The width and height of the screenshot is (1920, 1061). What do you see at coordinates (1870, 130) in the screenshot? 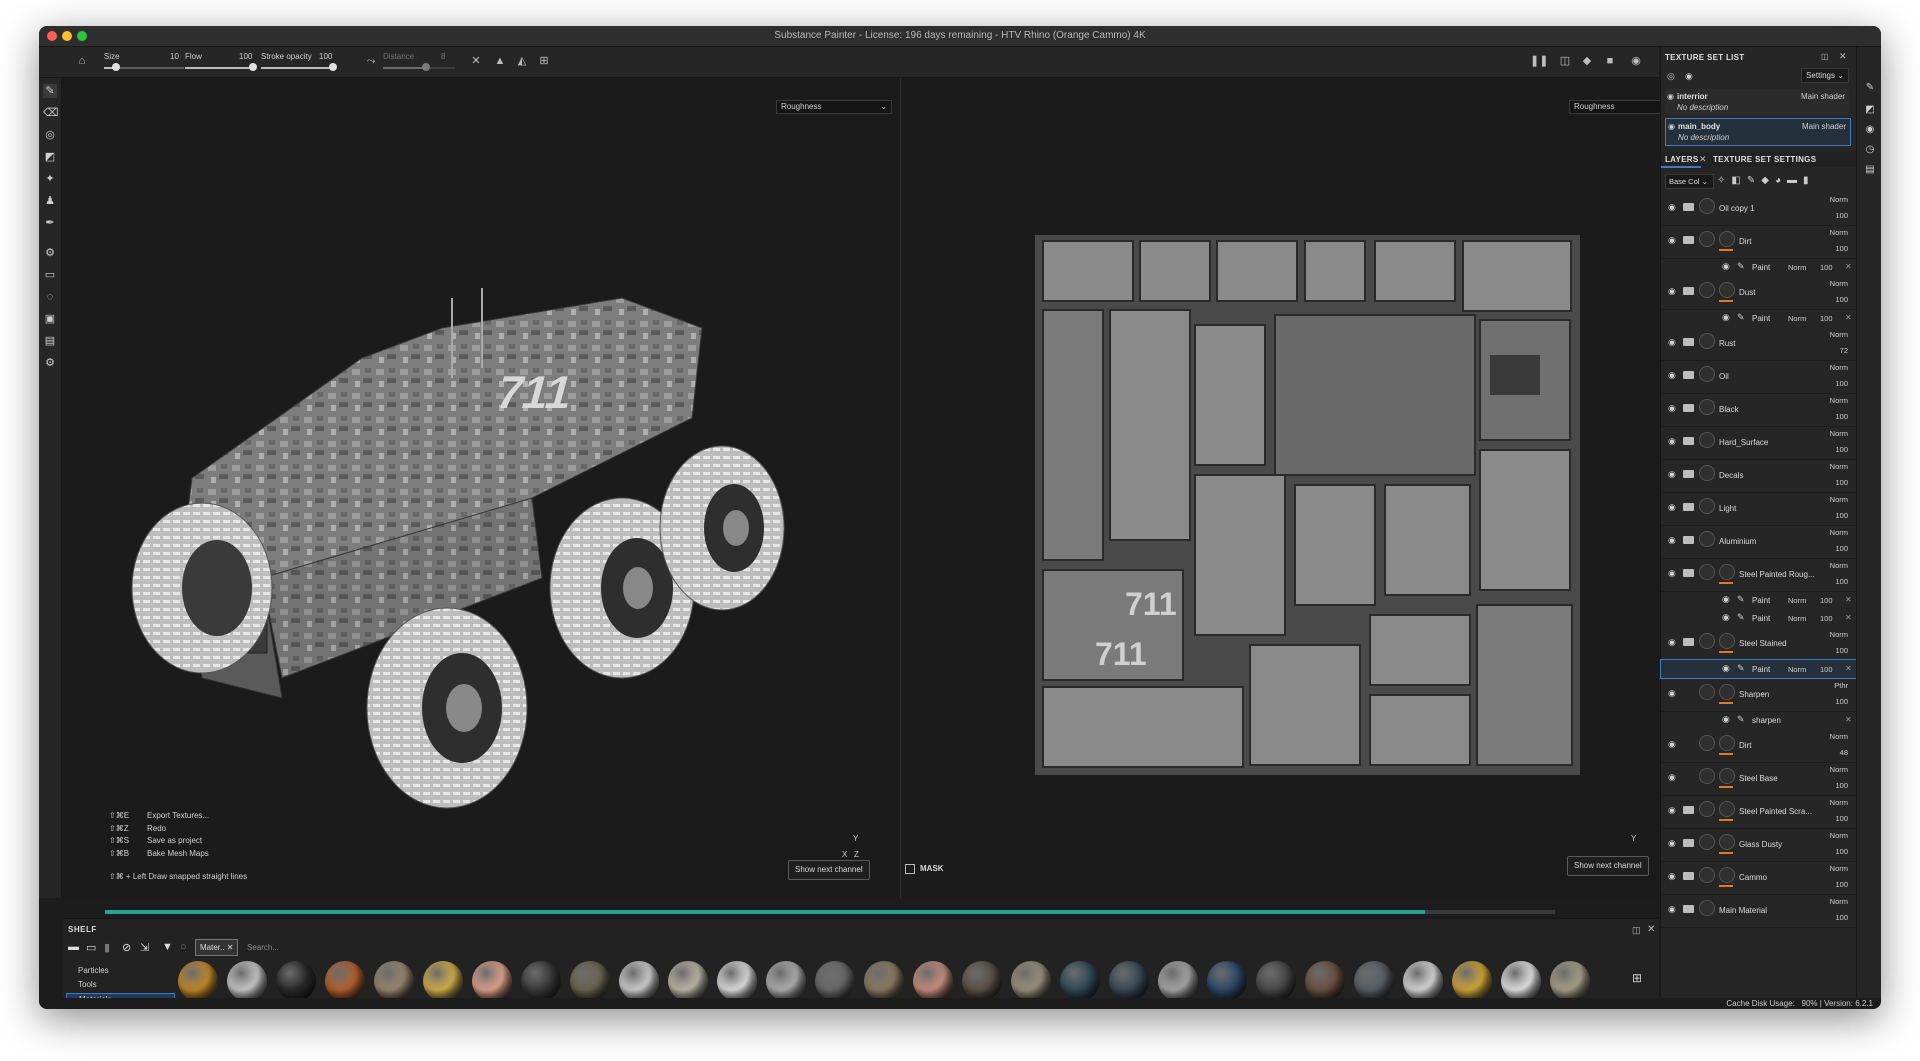
I see `display-settings-icon: ◉` at bounding box center [1870, 130].